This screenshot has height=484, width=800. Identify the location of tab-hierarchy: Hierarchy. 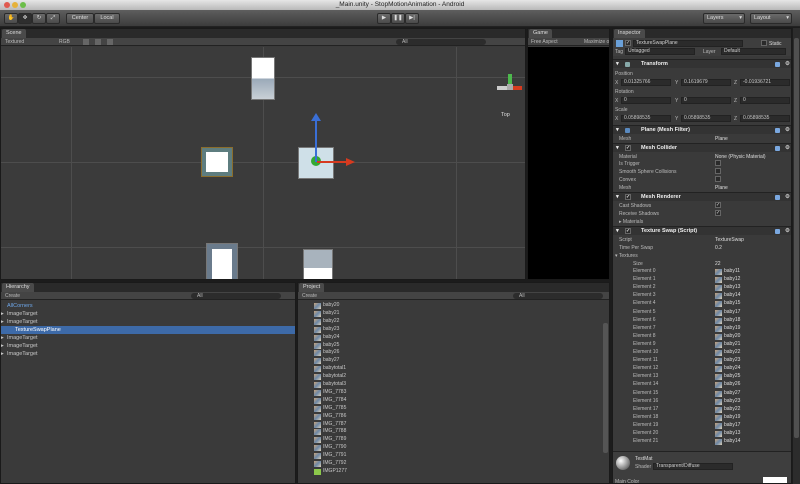
(18, 287).